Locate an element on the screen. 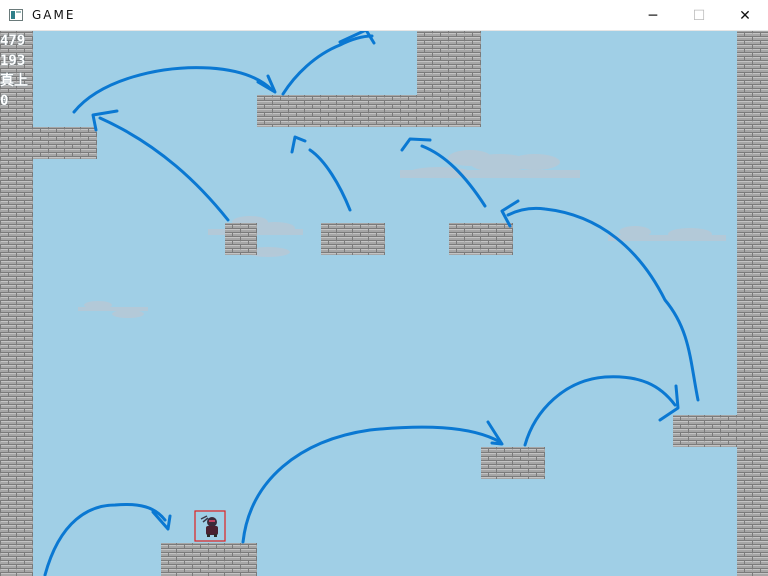  minimize-icon: ─ is located at coordinates (653, 15).